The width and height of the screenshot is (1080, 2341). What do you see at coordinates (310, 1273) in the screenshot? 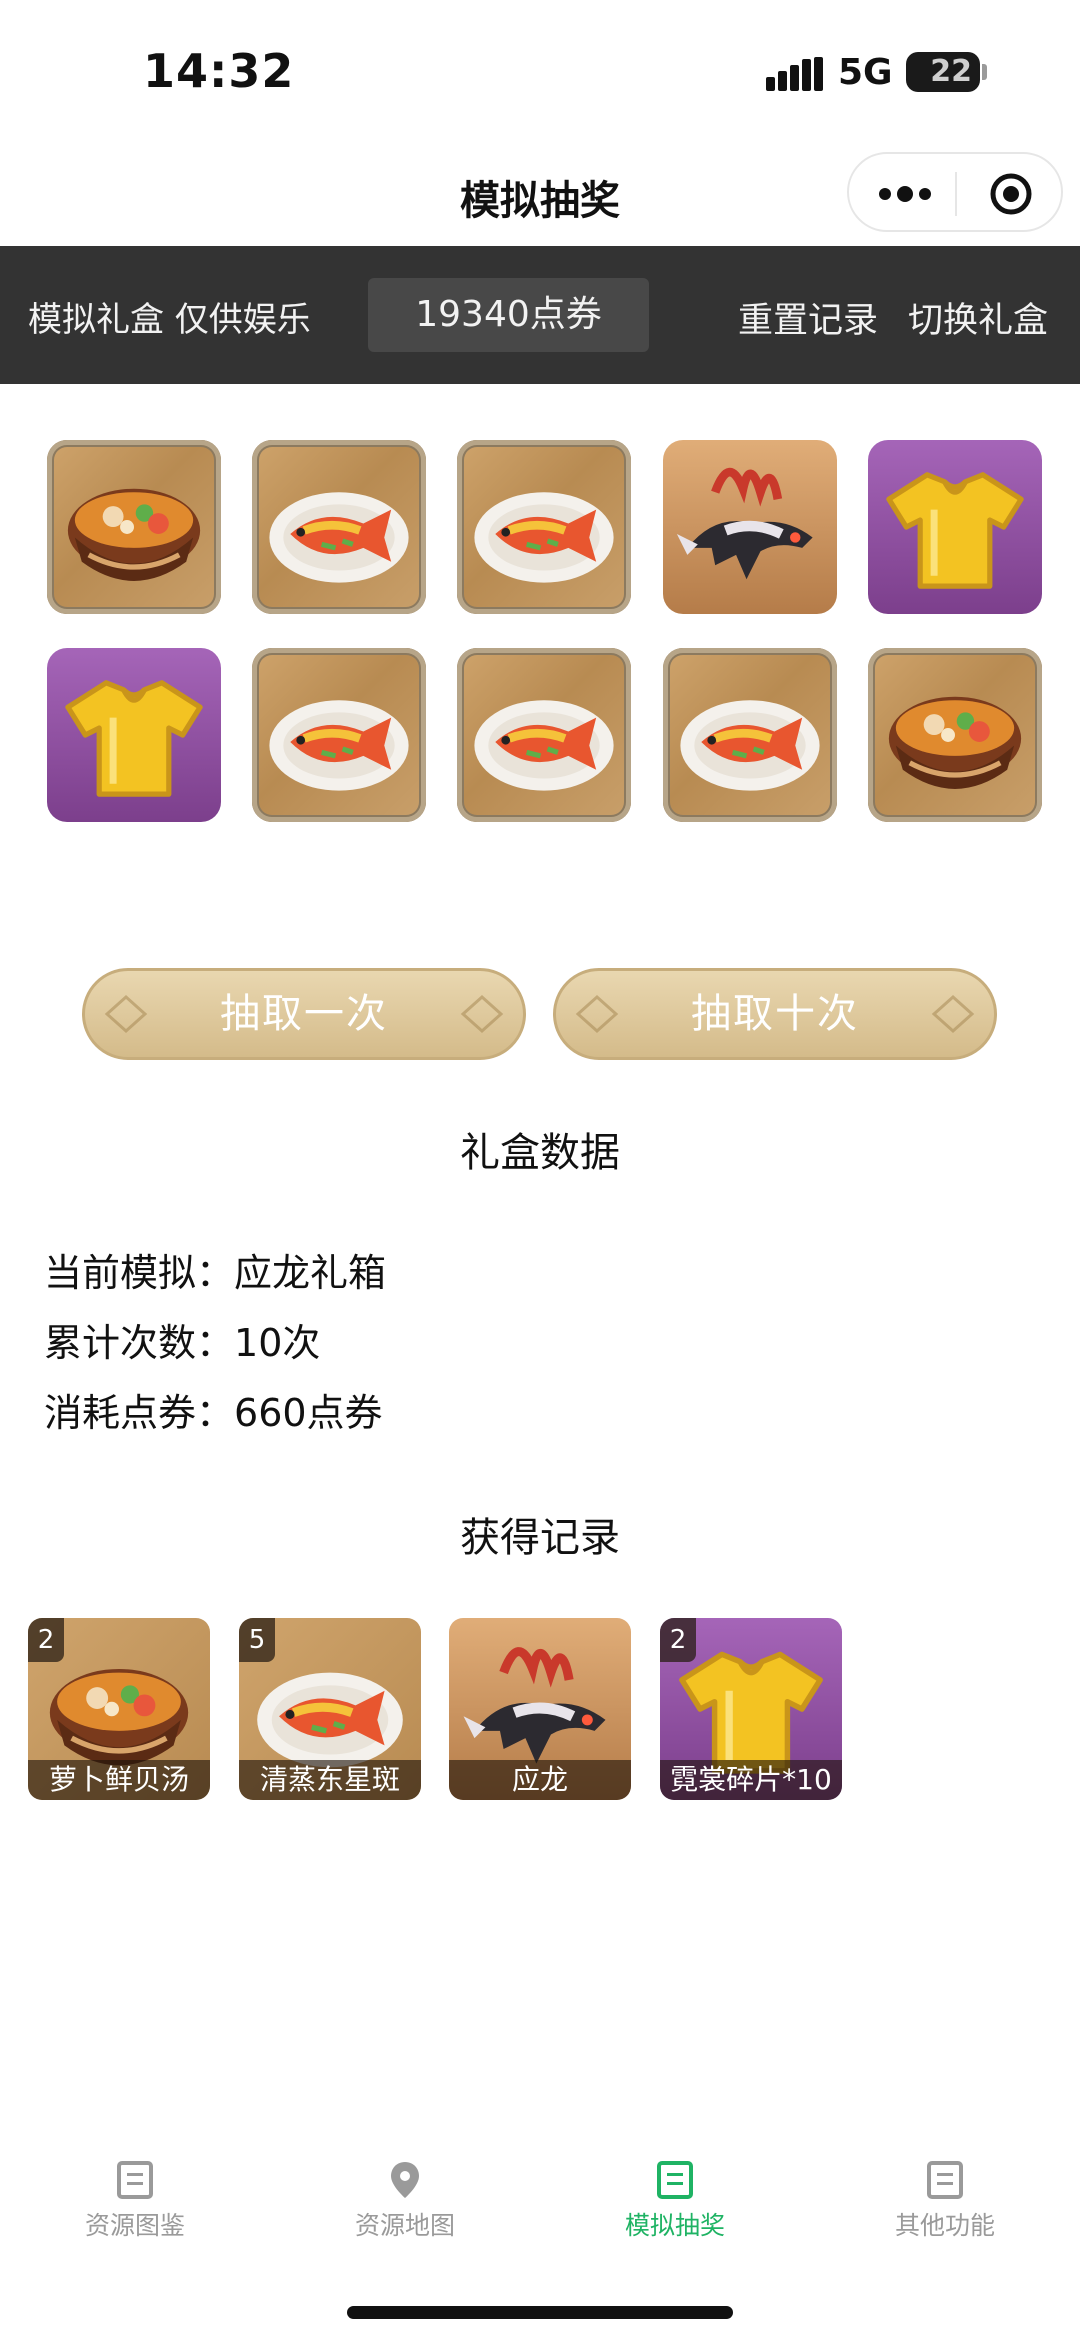
I see `stat-current-value: 应龙礼箱` at bounding box center [310, 1273].